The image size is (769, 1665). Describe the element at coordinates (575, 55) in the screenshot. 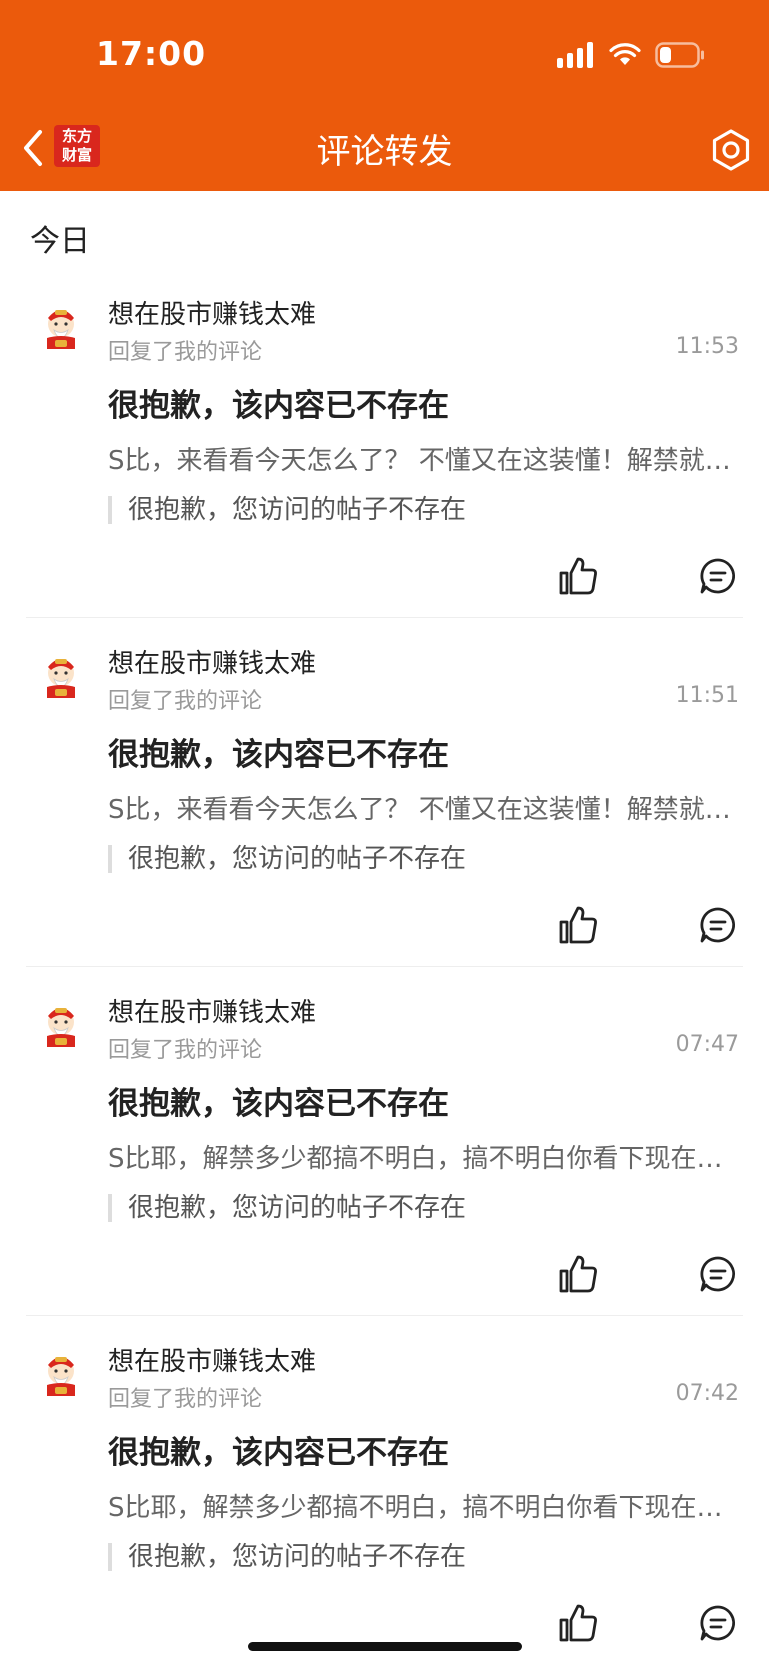

I see `signal-icon` at that location.